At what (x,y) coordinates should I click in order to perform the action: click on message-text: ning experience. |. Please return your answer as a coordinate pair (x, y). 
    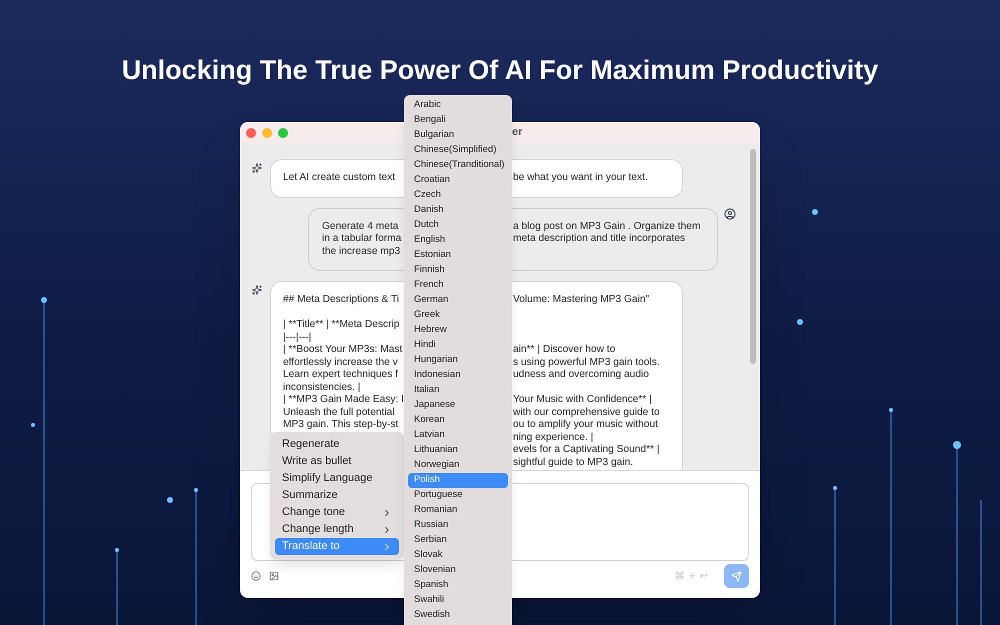
    Looking at the image, I should click on (553, 437).